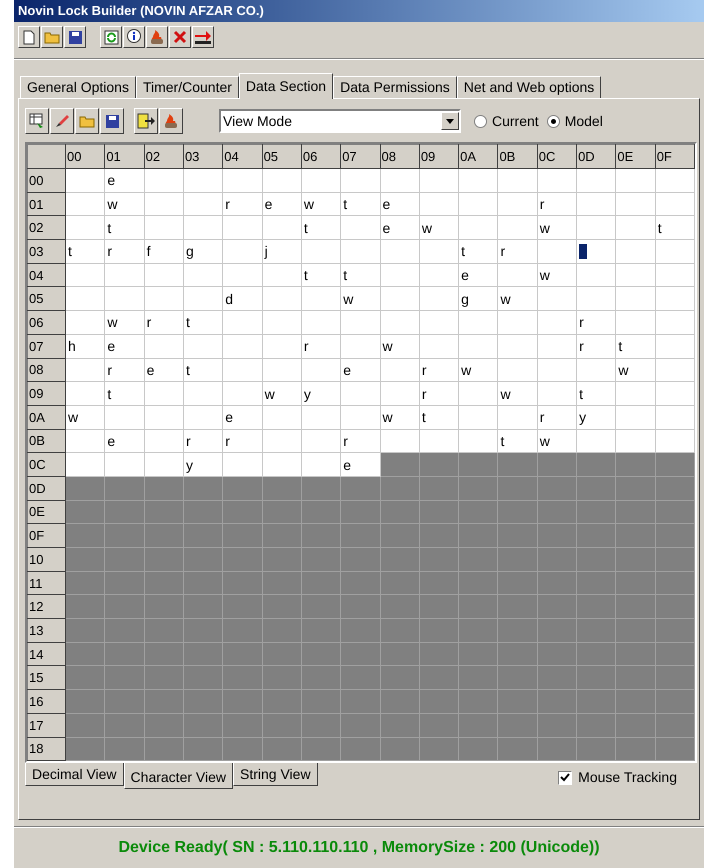  Describe the element at coordinates (47, 560) in the screenshot. I see `row-header: 10` at that location.